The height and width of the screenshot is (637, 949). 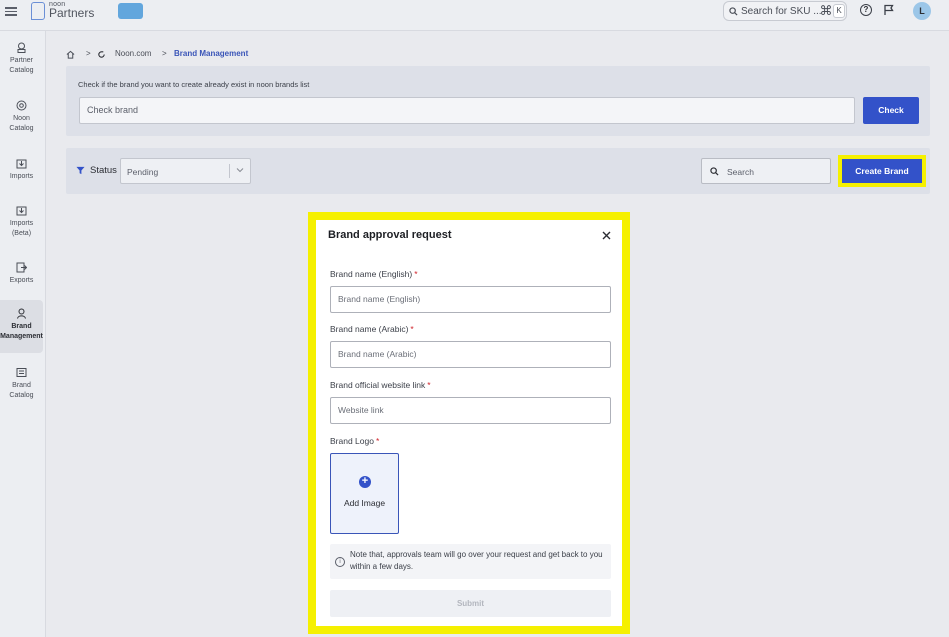 What do you see at coordinates (766, 171) in the screenshot?
I see `brand-search-input: Search` at bounding box center [766, 171].